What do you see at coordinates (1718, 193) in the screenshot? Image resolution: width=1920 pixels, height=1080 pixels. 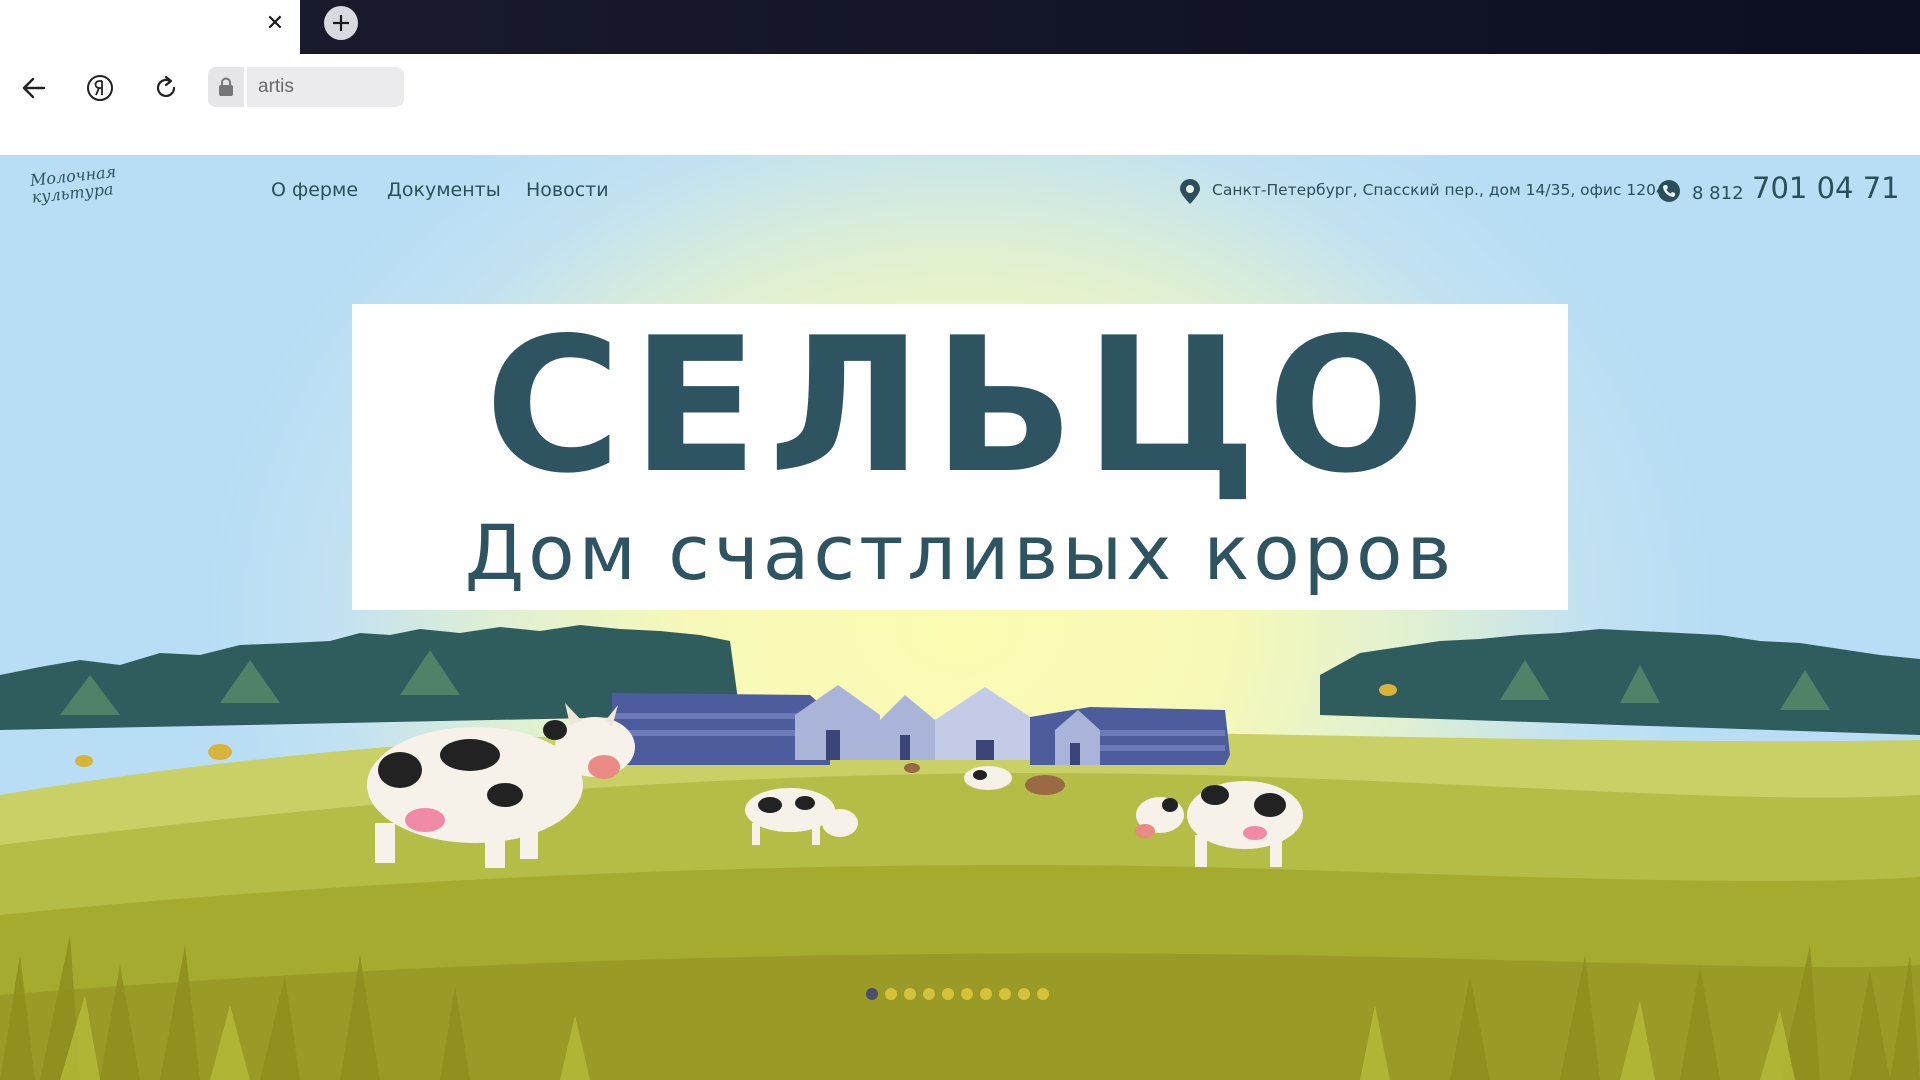 I see `phone-area-code: 8 812` at bounding box center [1718, 193].